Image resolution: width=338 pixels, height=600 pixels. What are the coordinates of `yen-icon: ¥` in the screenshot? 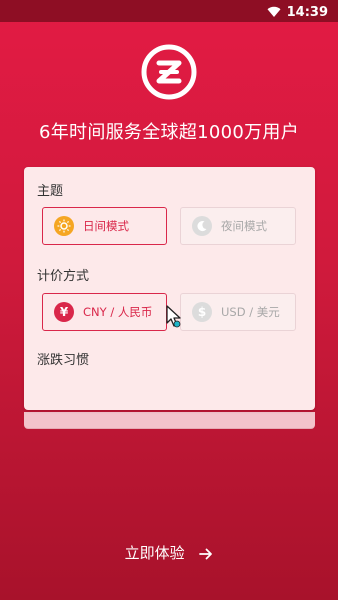 It's located at (64, 312).